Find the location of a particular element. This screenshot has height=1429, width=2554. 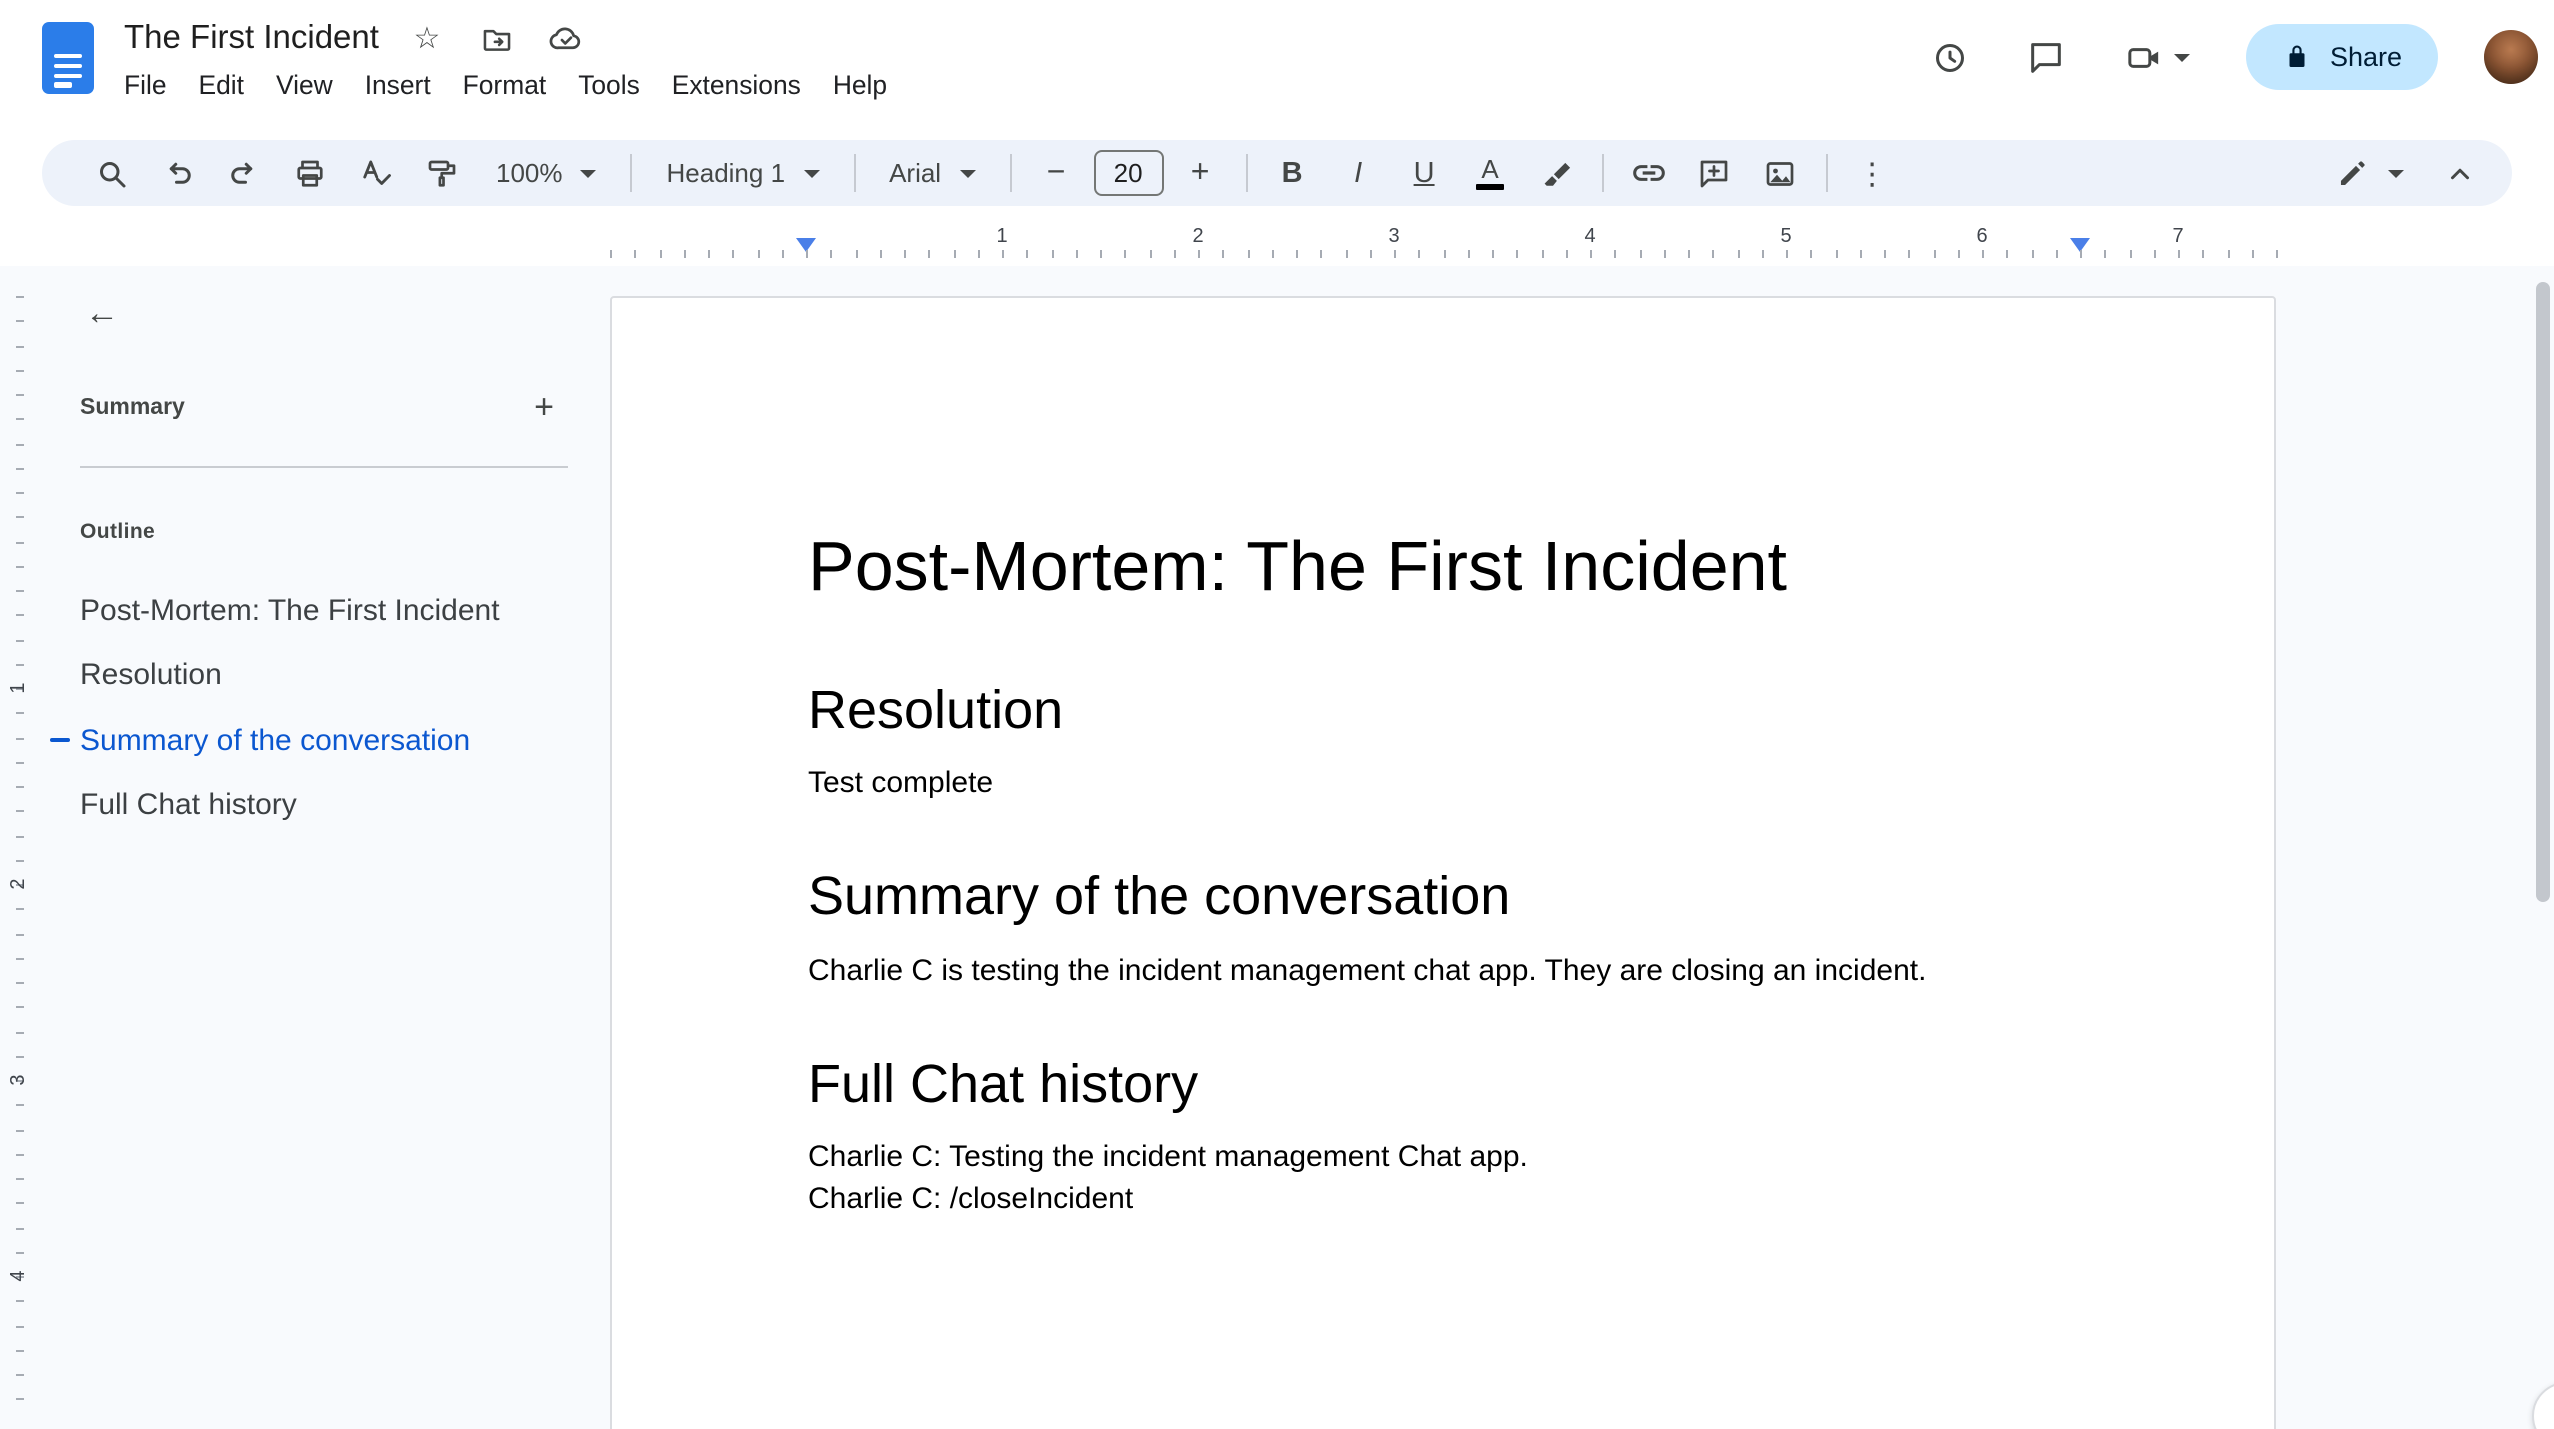

cloud-saved-icon is located at coordinates (567, 38).